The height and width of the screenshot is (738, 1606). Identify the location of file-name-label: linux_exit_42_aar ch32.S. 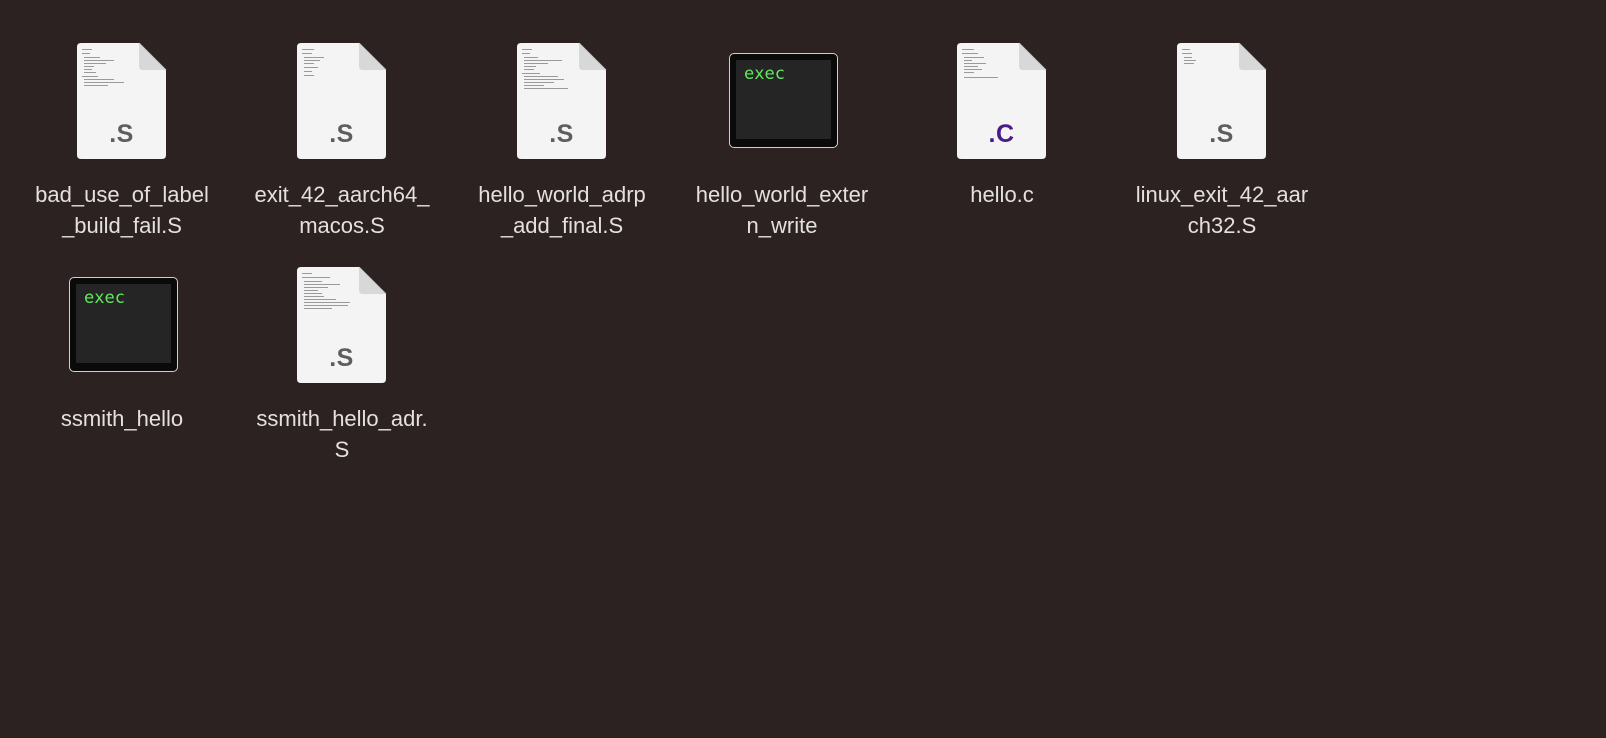
(1222, 210).